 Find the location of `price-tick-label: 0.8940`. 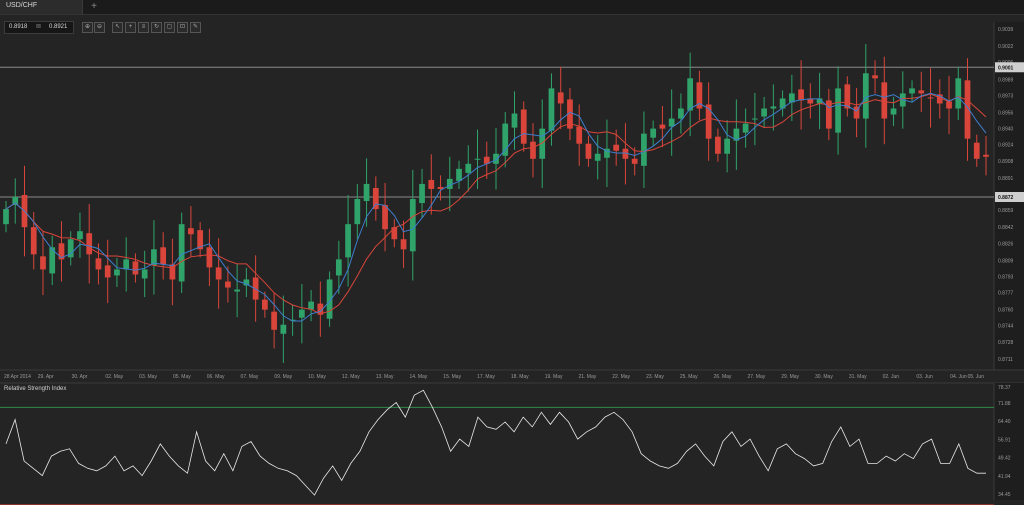

price-tick-label: 0.8940 is located at coordinates (1006, 130).